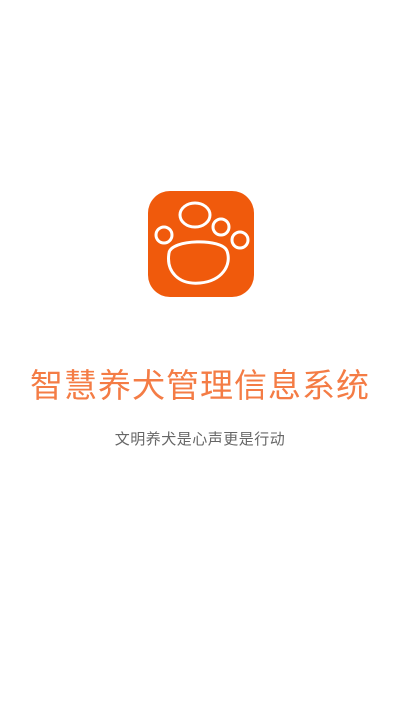  What do you see at coordinates (200, 439) in the screenshot?
I see `app-slogan: 文明养犬是心声更是行动` at bounding box center [200, 439].